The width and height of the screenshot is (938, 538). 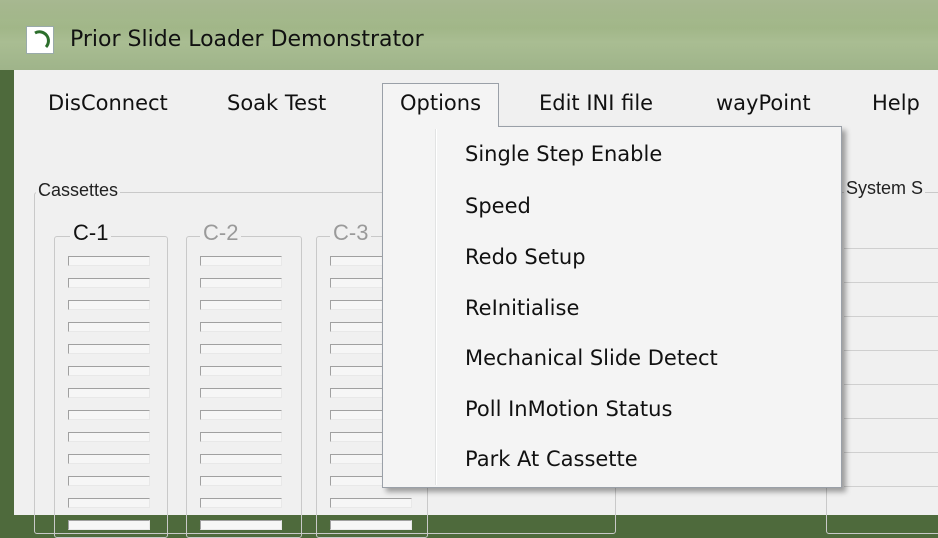 What do you see at coordinates (436, 307) in the screenshot?
I see `menu-gutter-highlight` at bounding box center [436, 307].